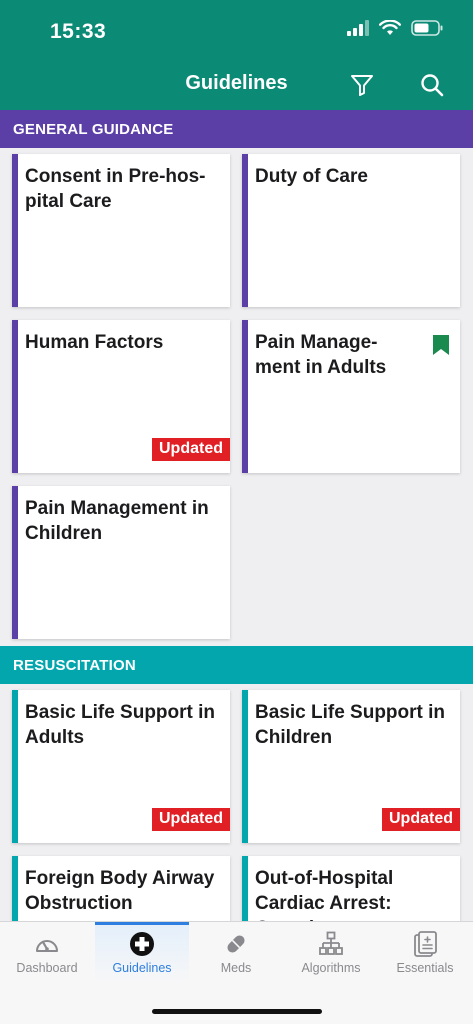 The width and height of the screenshot is (473, 1024). What do you see at coordinates (311, 176) in the screenshot?
I see `guideline-card-title: Duty of Care` at bounding box center [311, 176].